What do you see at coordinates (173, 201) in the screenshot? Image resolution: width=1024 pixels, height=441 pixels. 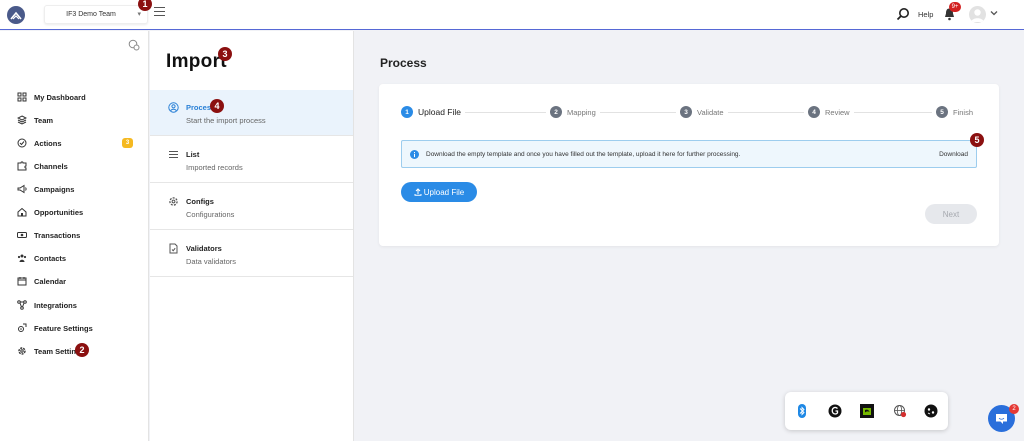 I see `cog-icon` at bounding box center [173, 201].